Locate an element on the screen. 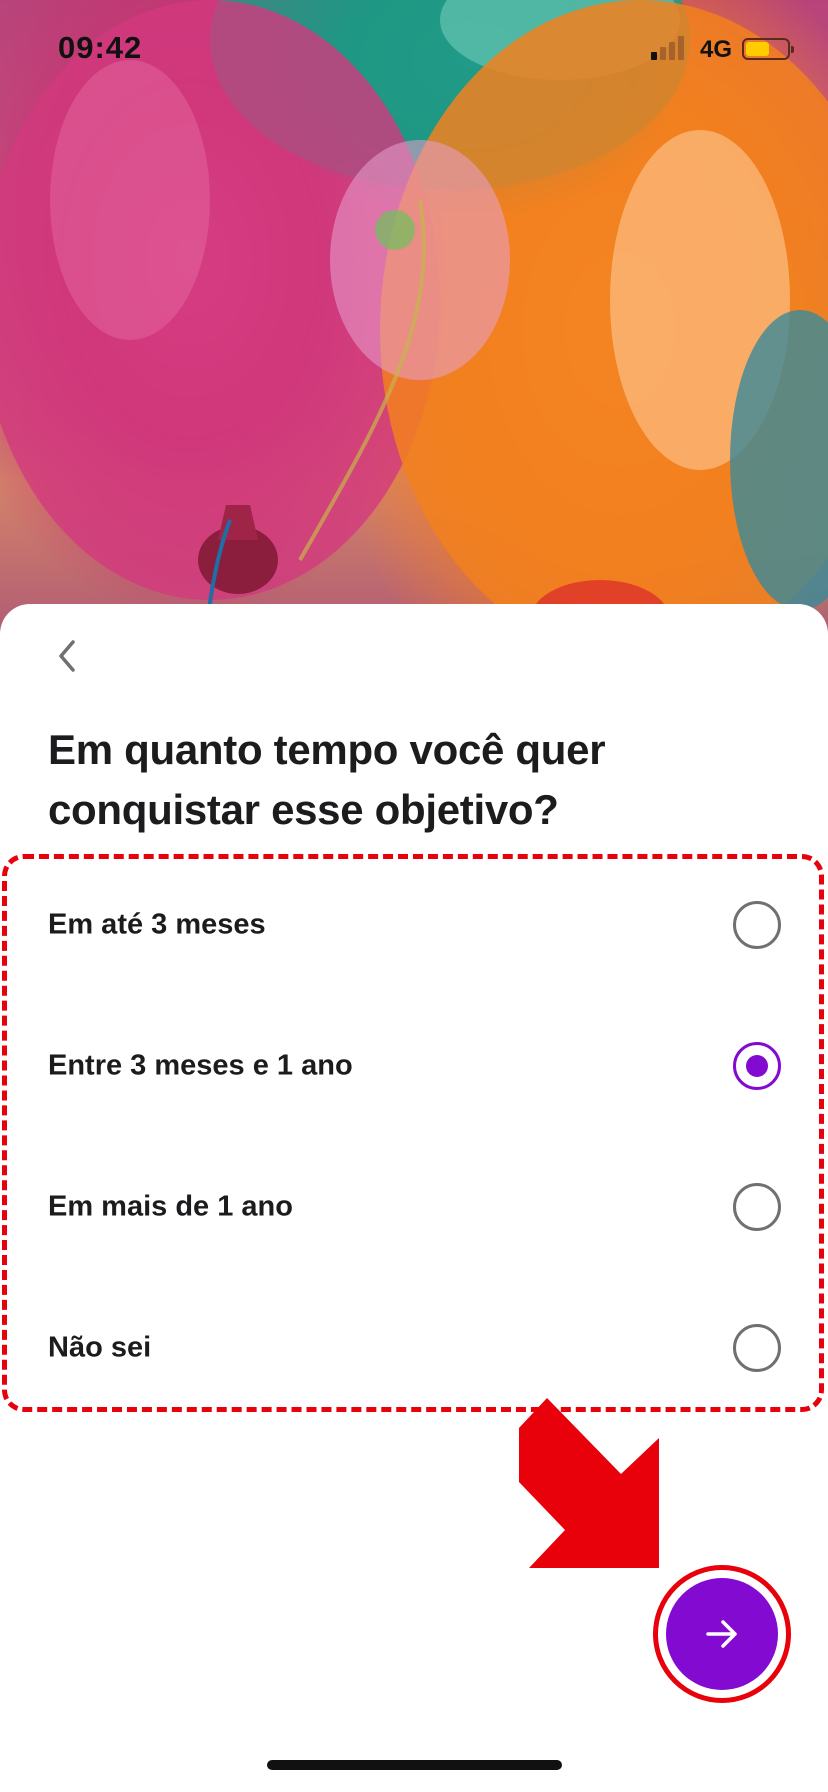 The width and height of the screenshot is (828, 1792). chevron-left-icon is located at coordinates (67, 656).